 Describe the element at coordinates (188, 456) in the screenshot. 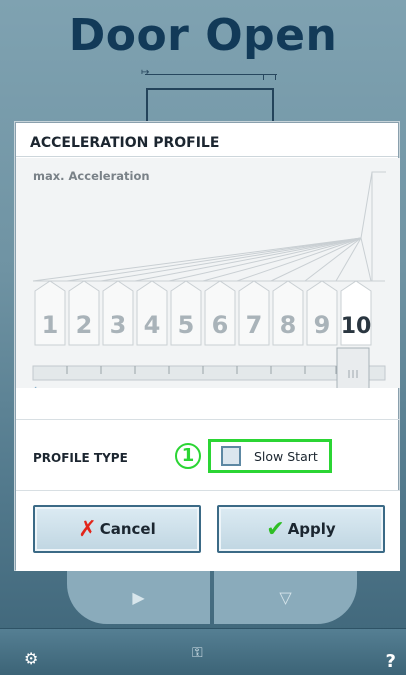

I see `annotation-marker: 1` at that location.